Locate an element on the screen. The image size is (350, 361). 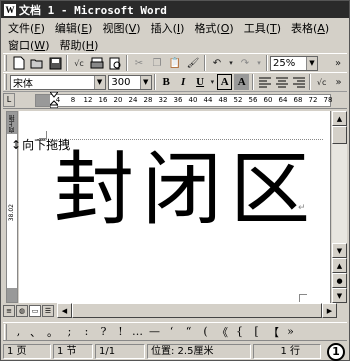
horizontal-ruler: 4 8 12 16 20 24 28 32 36 40 44 48 52 56 60 64 68 72 78 is located at coordinates (183, 100).